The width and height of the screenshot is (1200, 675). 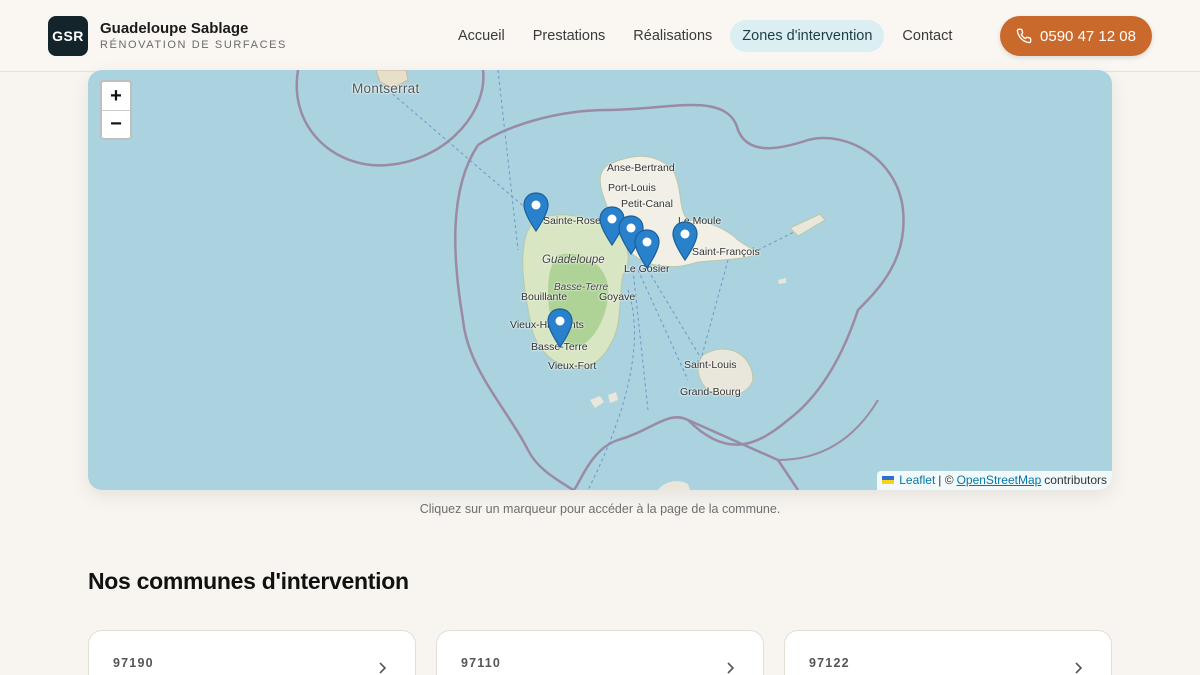 What do you see at coordinates (632, 188) in the screenshot?
I see `label-port-louis: Port-Louis` at bounding box center [632, 188].